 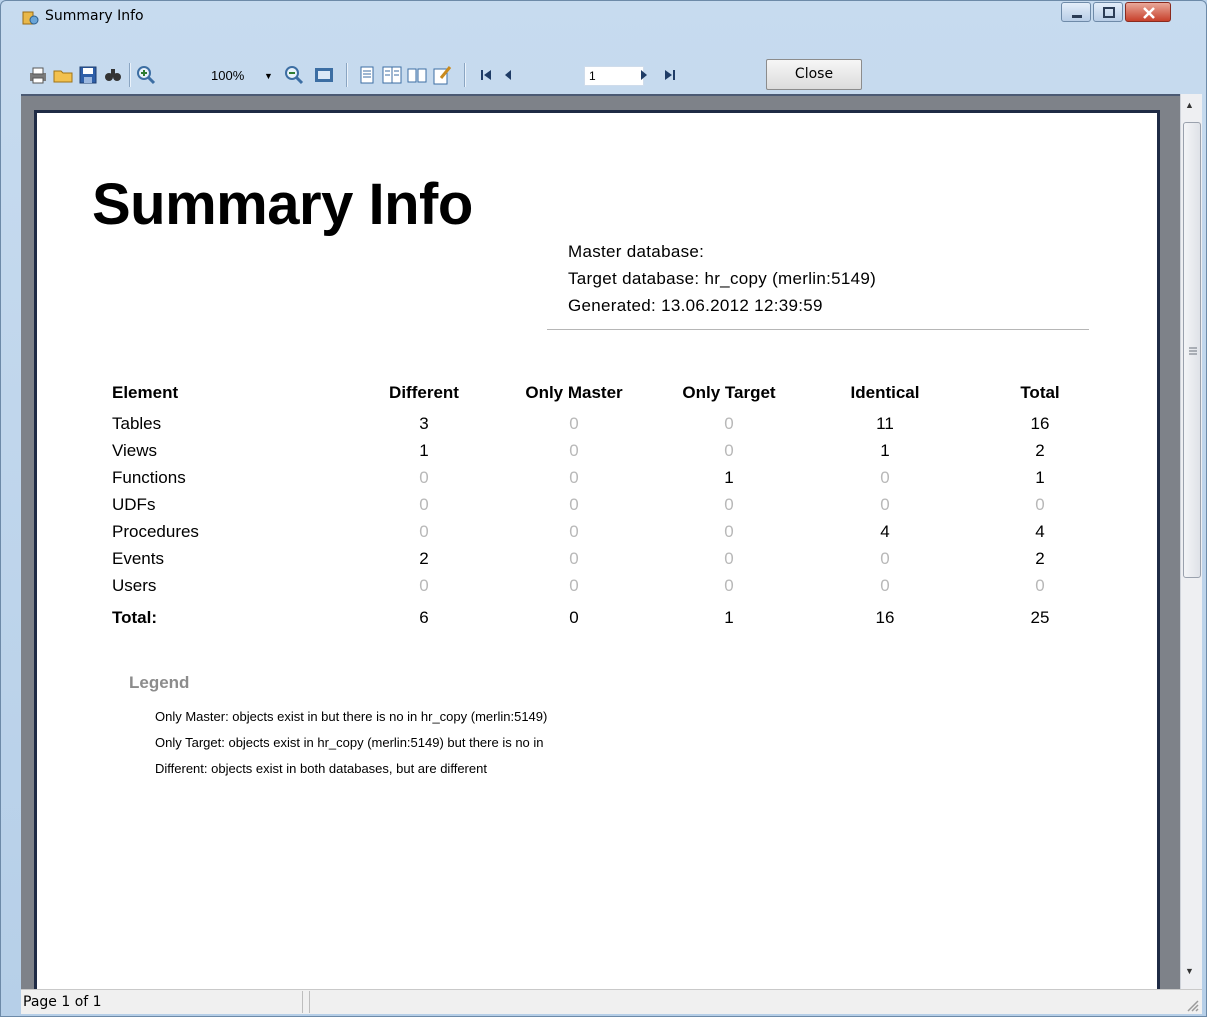 What do you see at coordinates (574, 392) in the screenshot?
I see `column-header: Only Master` at bounding box center [574, 392].